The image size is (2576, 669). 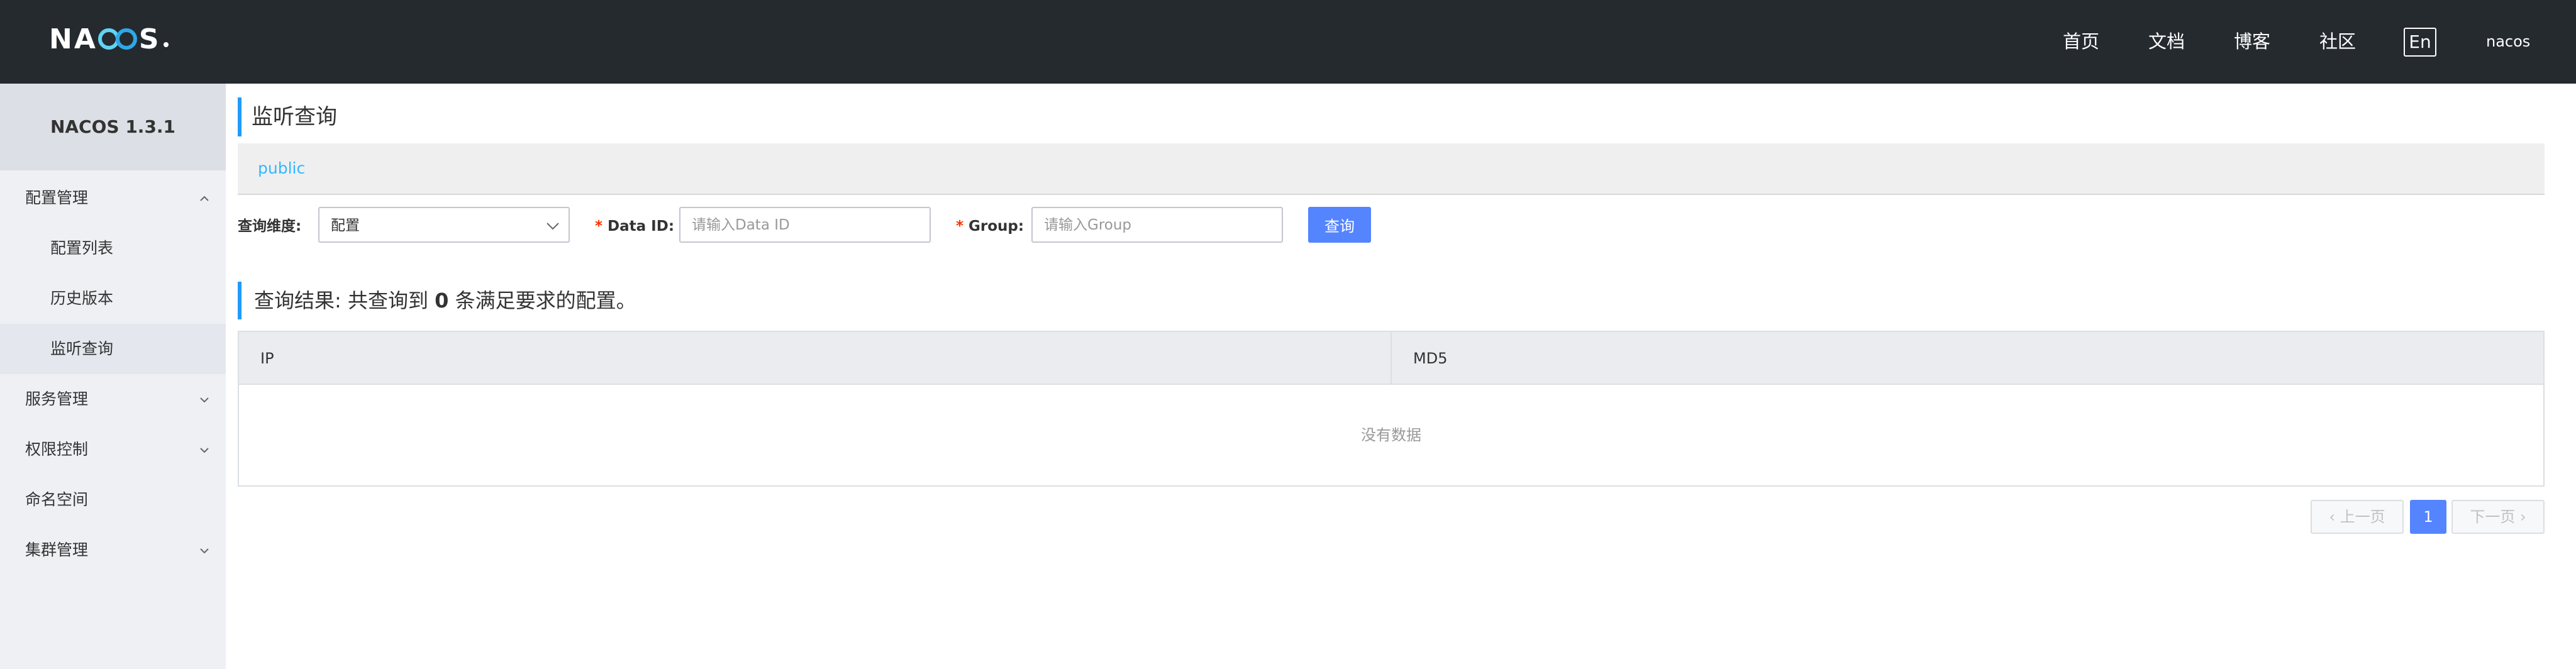 What do you see at coordinates (113, 500) in the screenshot?
I see `sidebar-item-namespace: 命名空间` at bounding box center [113, 500].